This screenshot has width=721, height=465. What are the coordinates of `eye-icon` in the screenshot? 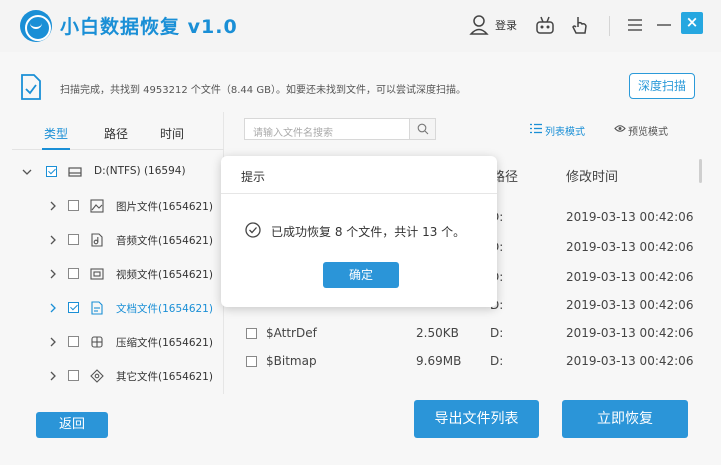 It's located at (620, 128).